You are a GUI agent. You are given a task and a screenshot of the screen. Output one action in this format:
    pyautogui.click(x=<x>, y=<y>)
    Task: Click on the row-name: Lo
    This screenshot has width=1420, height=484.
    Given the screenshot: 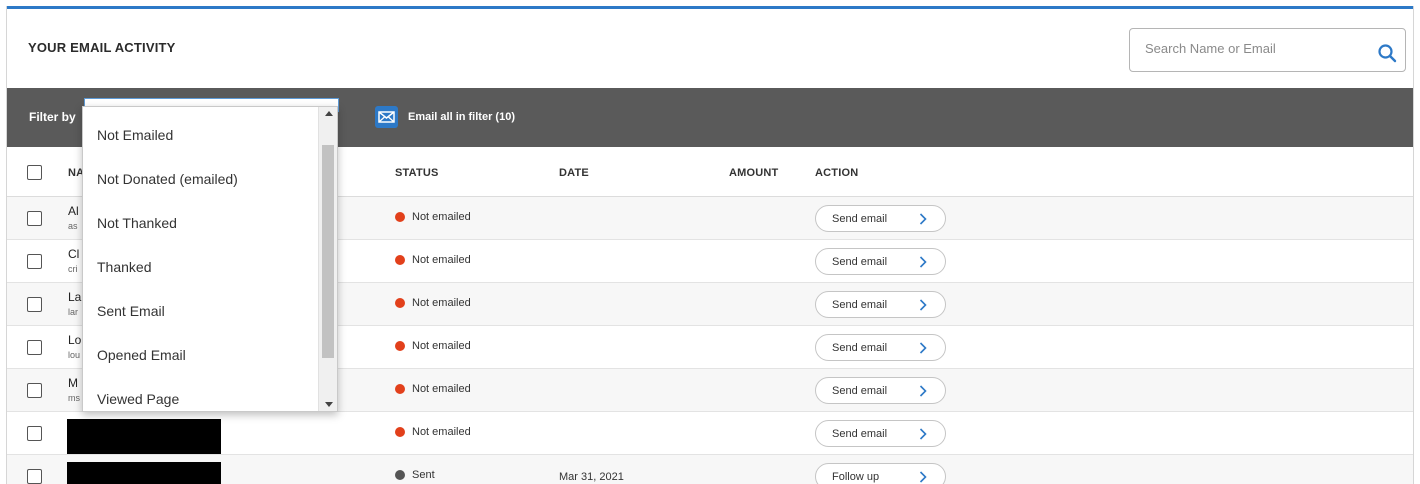 What is the action you would take?
    pyautogui.click(x=74, y=340)
    